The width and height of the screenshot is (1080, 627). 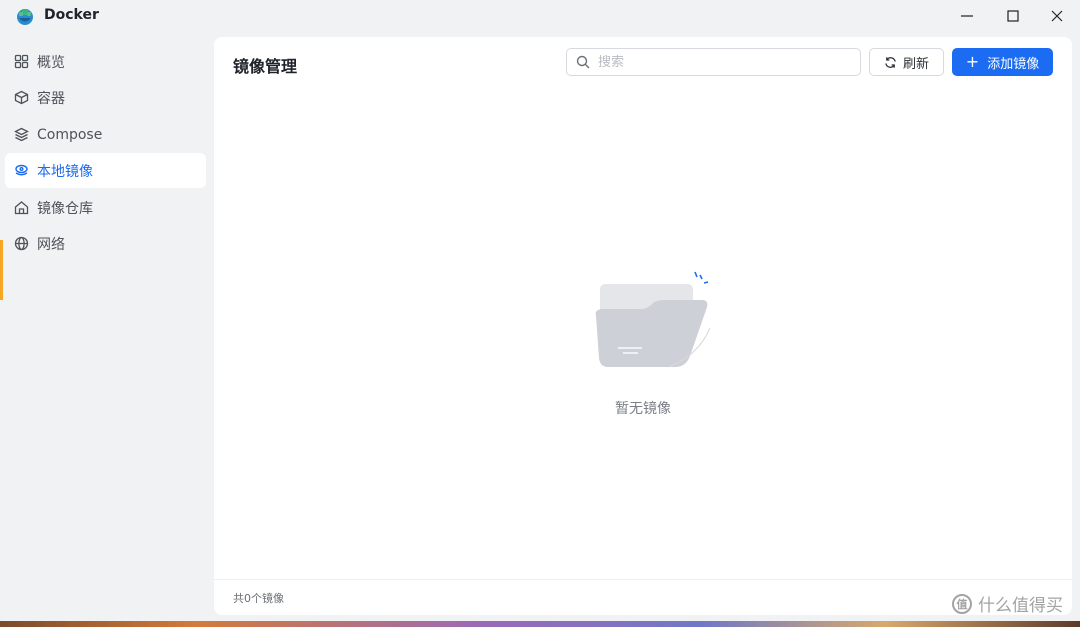 What do you see at coordinates (1013, 64) in the screenshot?
I see `add-image-label: 添加镜像` at bounding box center [1013, 64].